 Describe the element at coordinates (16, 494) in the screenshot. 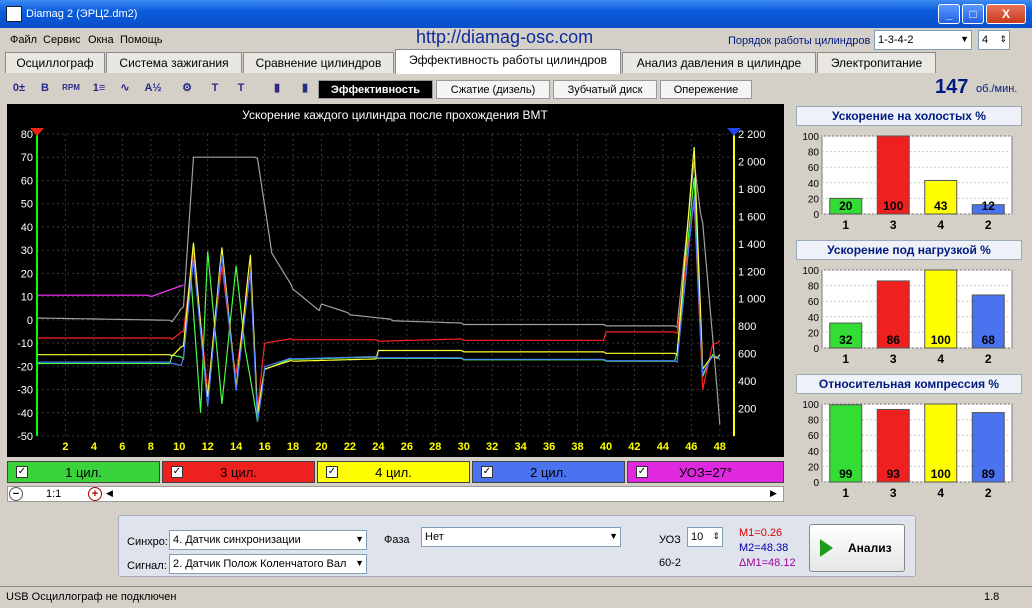

I see `zoom-out-icon: −` at that location.